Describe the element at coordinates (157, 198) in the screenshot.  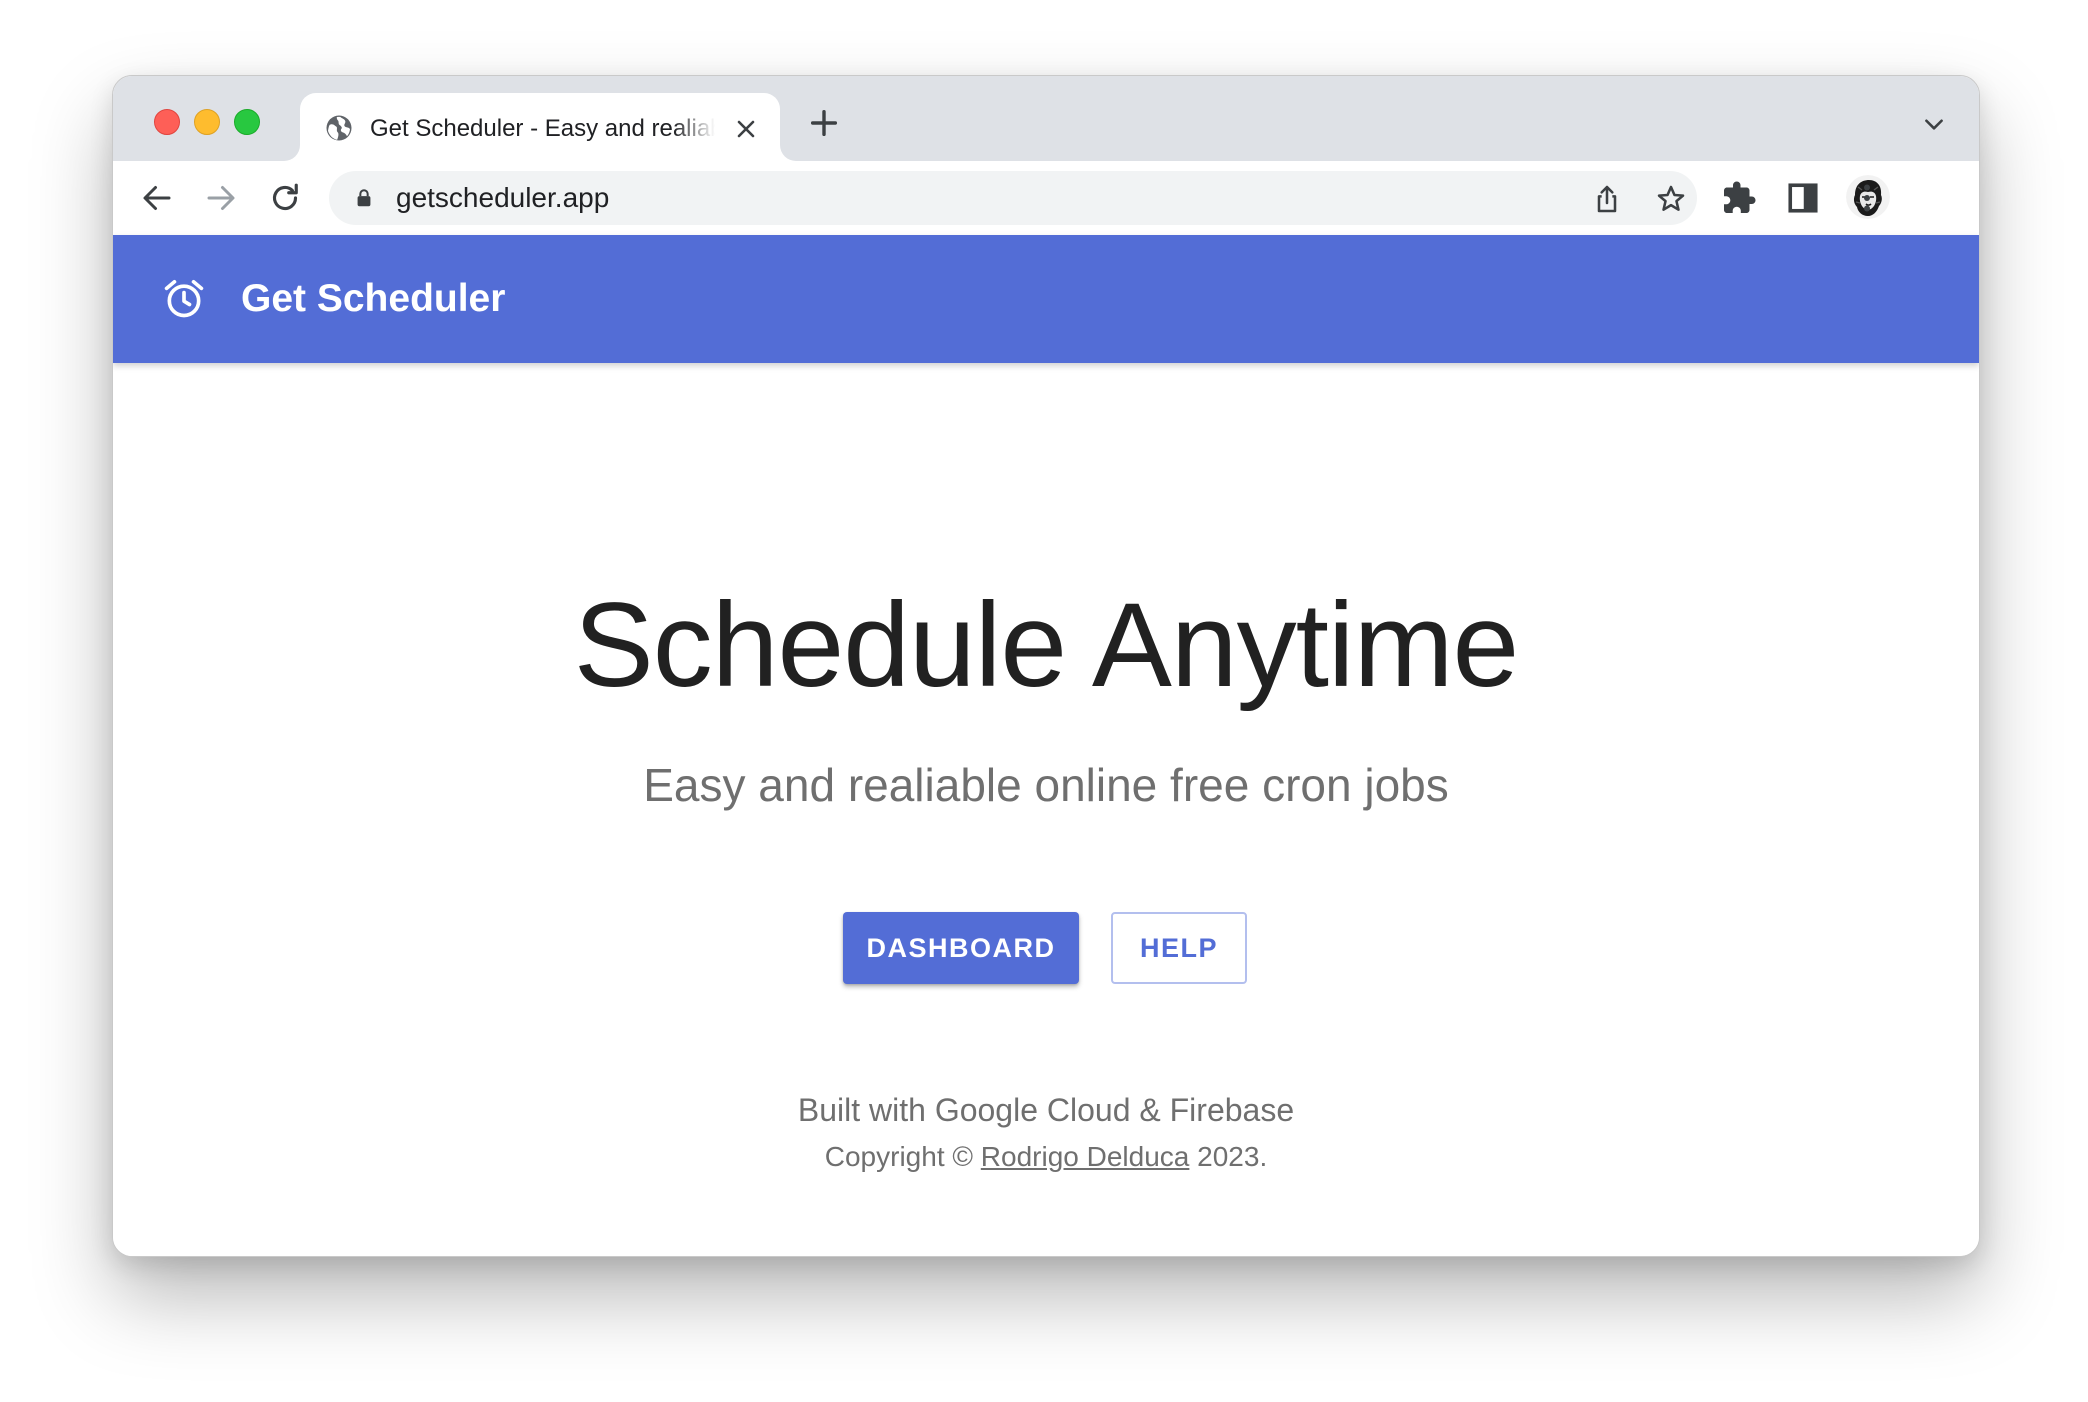
I see `back-icon` at that location.